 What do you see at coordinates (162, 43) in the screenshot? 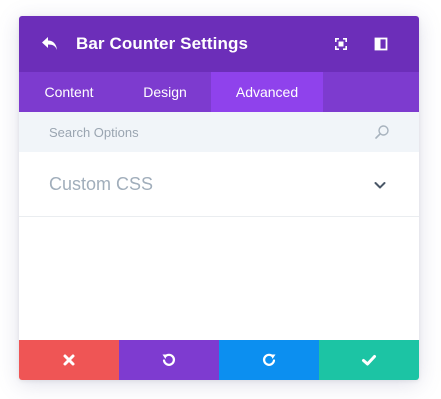
I see `modal-title: Bar Counter Settings` at bounding box center [162, 43].